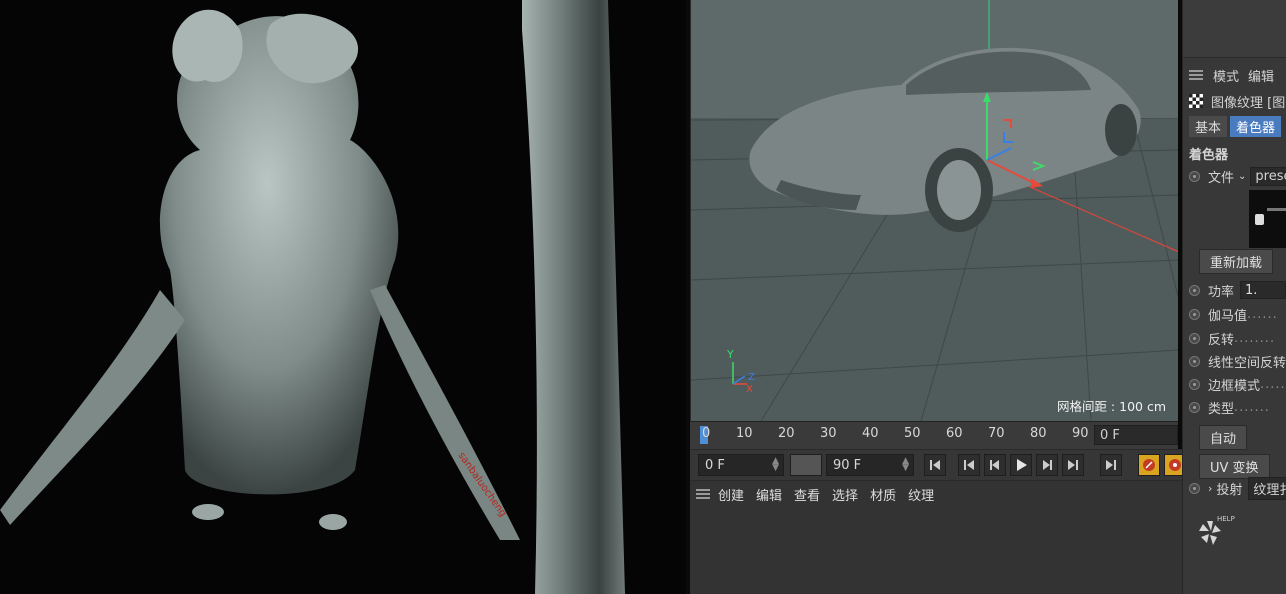  Describe the element at coordinates (1228, 316) in the screenshot. I see `gamma-label: 伽马值` at that location.